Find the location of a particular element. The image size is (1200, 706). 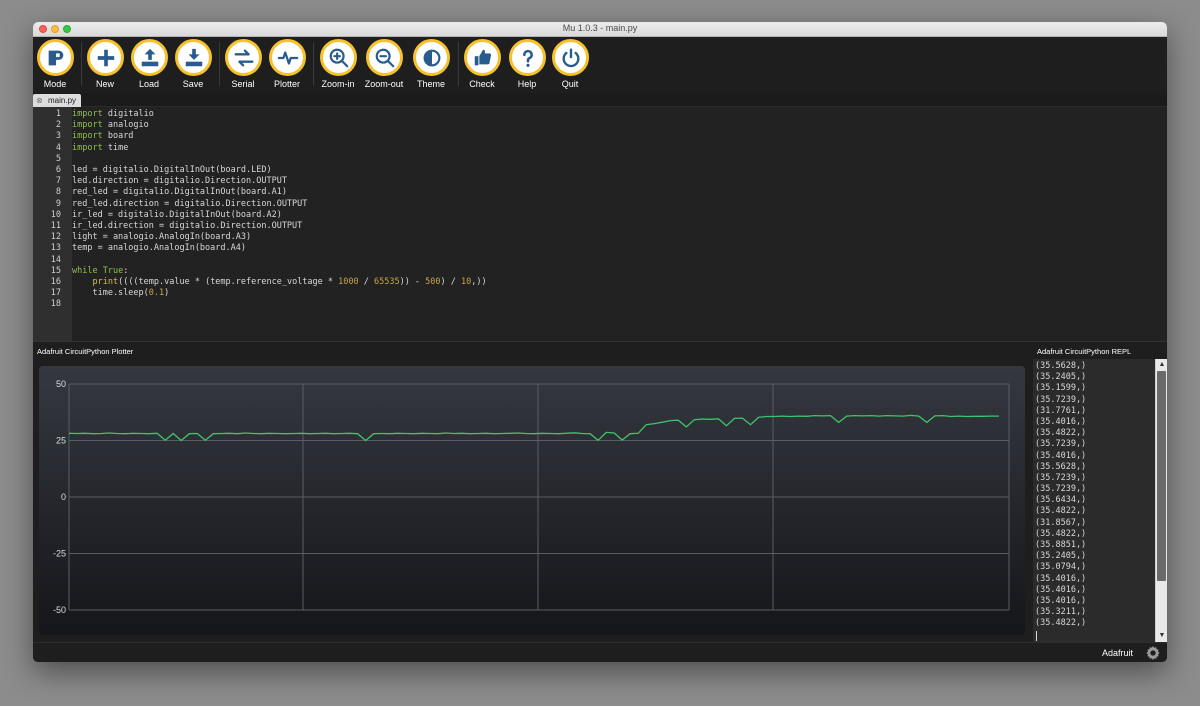

zoom-in-button: Zoom-in is located at coordinates (340, 65).